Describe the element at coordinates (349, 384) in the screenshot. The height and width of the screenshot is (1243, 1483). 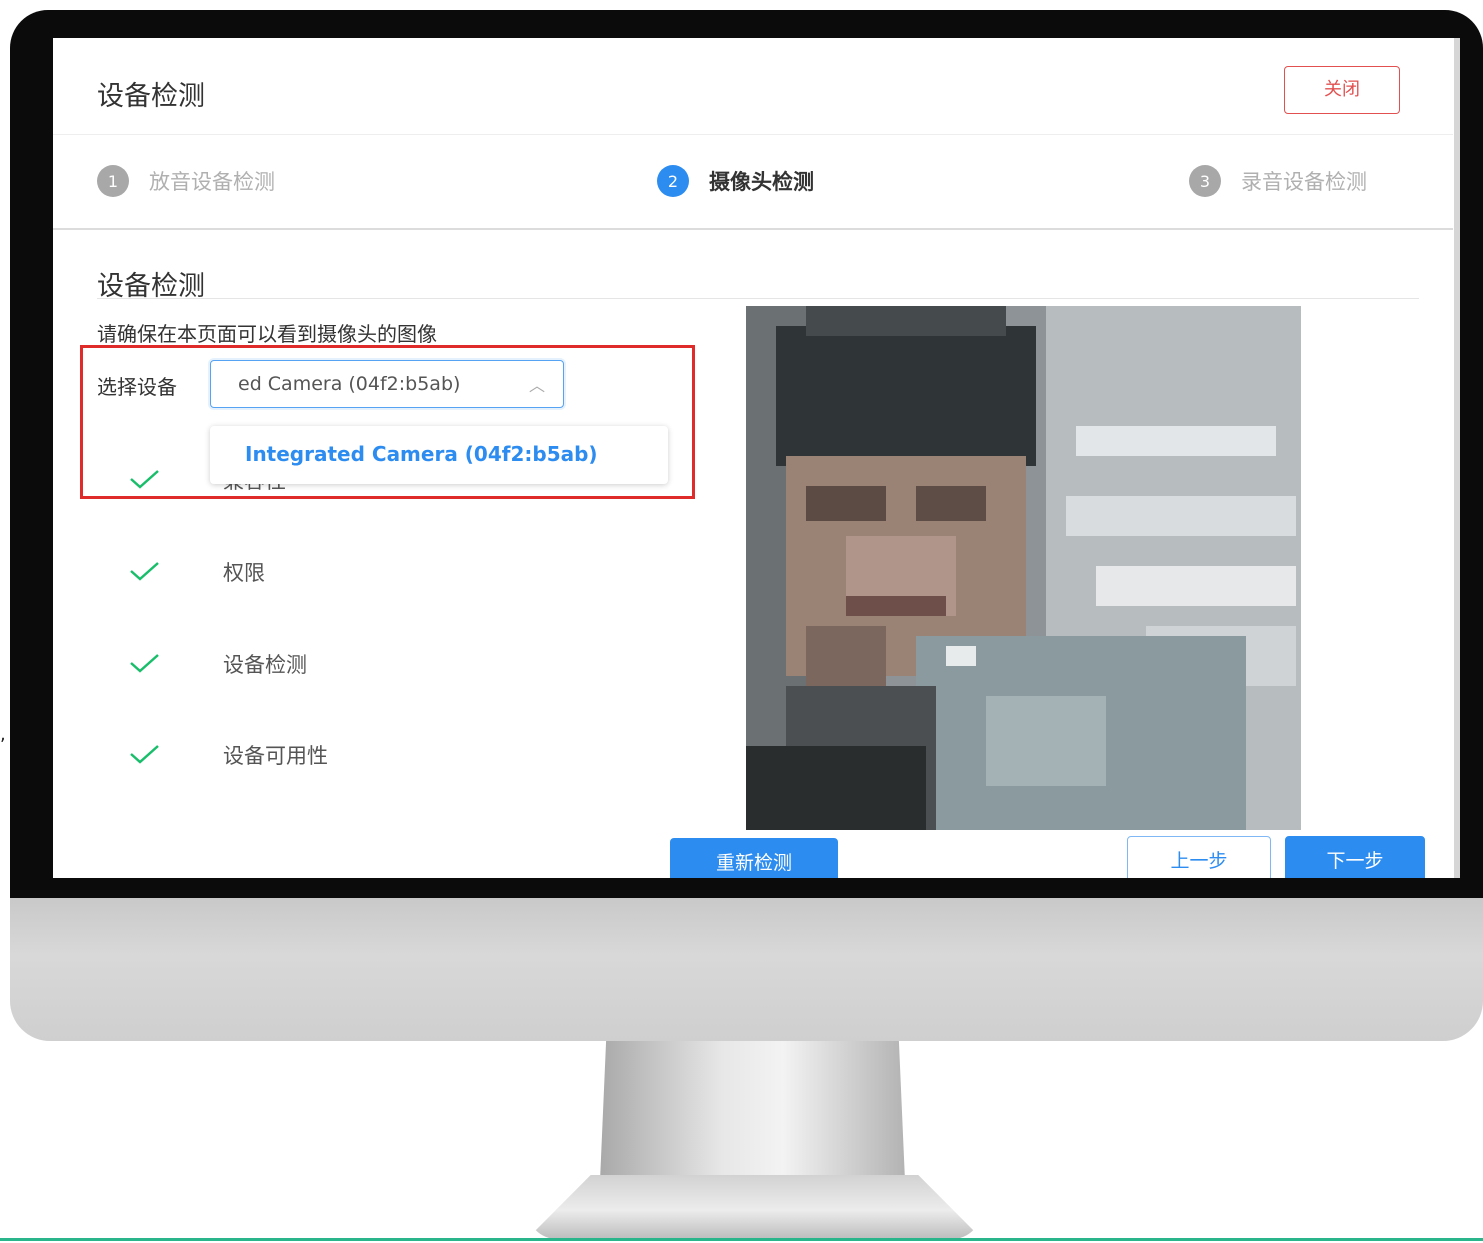
I see `select-value: ed Camera (04f2:b5ab)` at that location.